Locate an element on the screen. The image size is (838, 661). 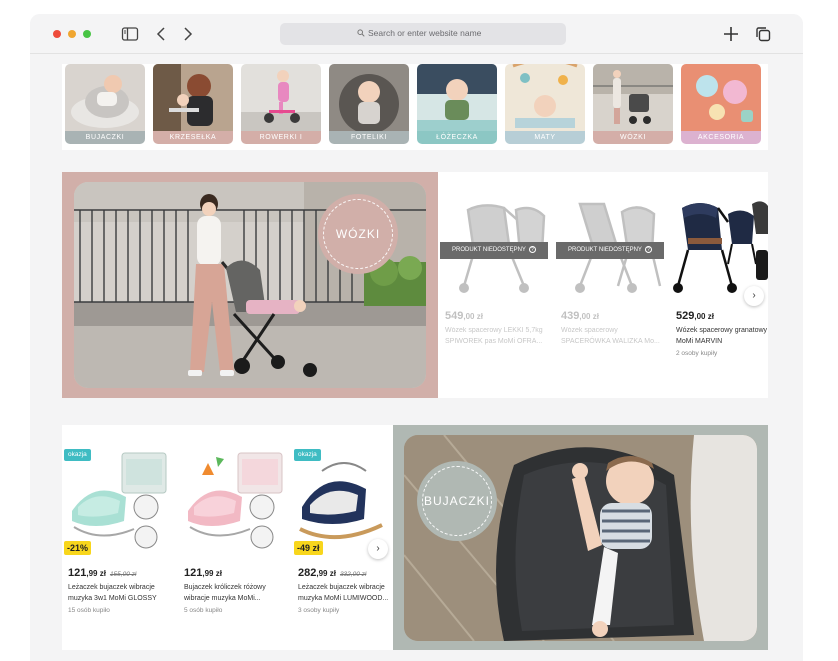
stroller-banner-title: WÓZKI is located at coordinates (358, 234).